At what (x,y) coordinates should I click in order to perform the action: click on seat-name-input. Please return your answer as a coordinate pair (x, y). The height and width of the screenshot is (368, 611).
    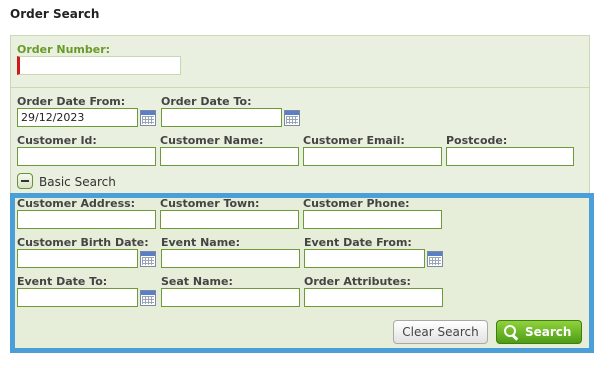
    Looking at the image, I should click on (230, 297).